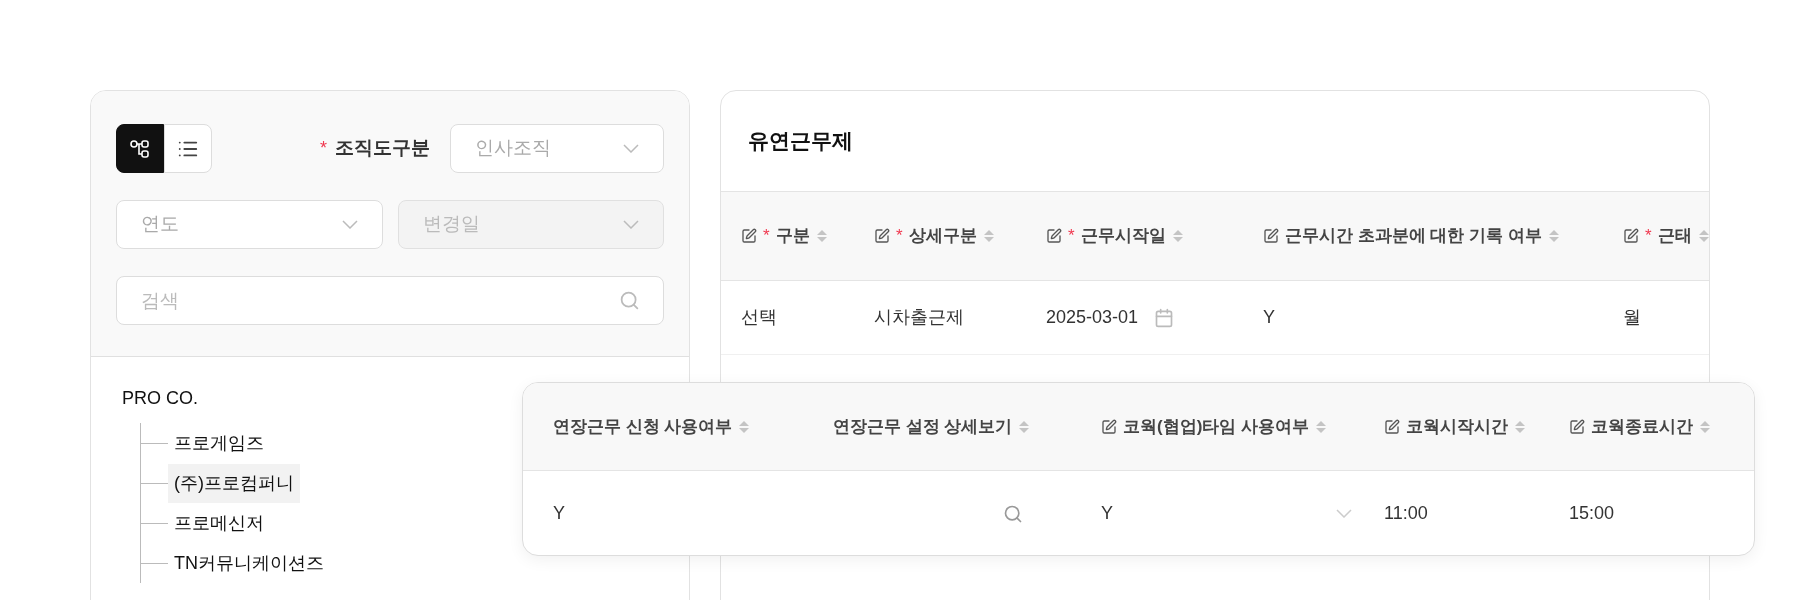  What do you see at coordinates (759, 317) in the screenshot?
I see `table-cell: 선택` at bounding box center [759, 317].